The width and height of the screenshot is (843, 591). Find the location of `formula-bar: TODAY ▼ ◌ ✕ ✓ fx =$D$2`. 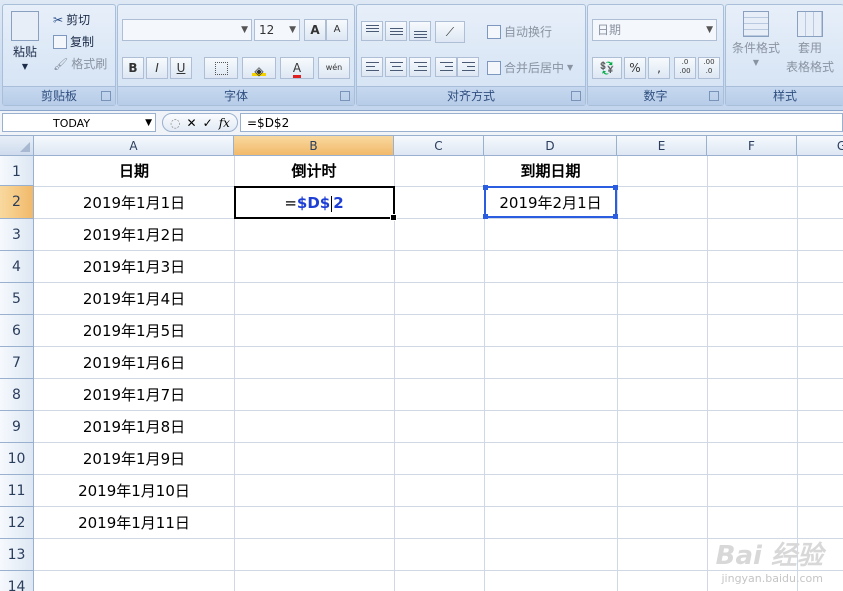

formula-bar: TODAY ▼ ◌ ✕ ✓ fx =$D$2 is located at coordinates (421, 123).